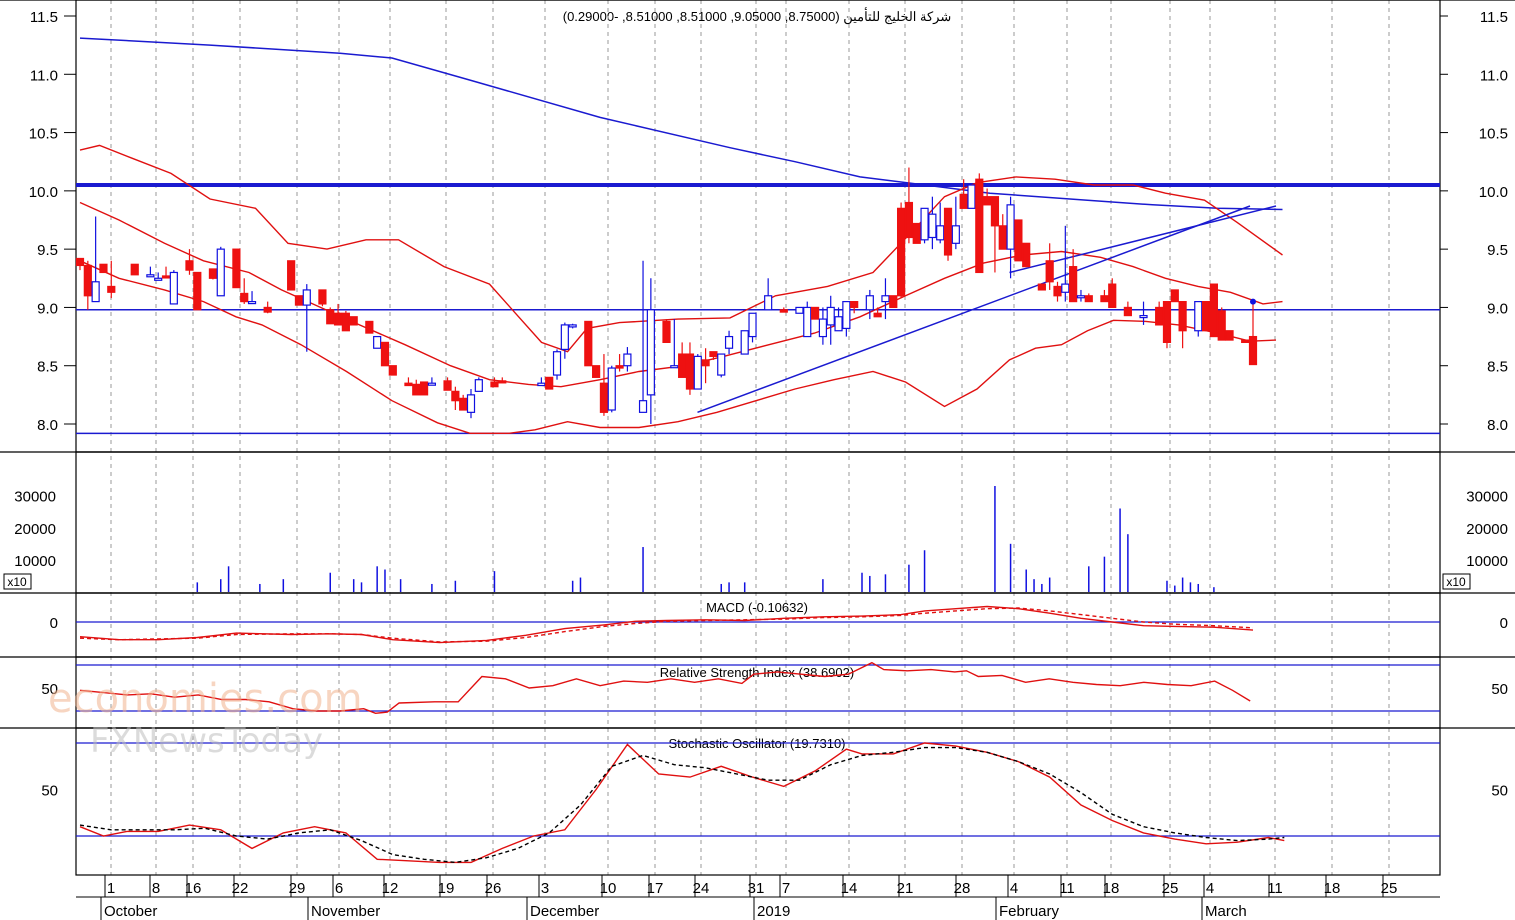  Describe the element at coordinates (1487, 561) in the screenshot. I see `volume-tick-label-right: 10000` at that location.